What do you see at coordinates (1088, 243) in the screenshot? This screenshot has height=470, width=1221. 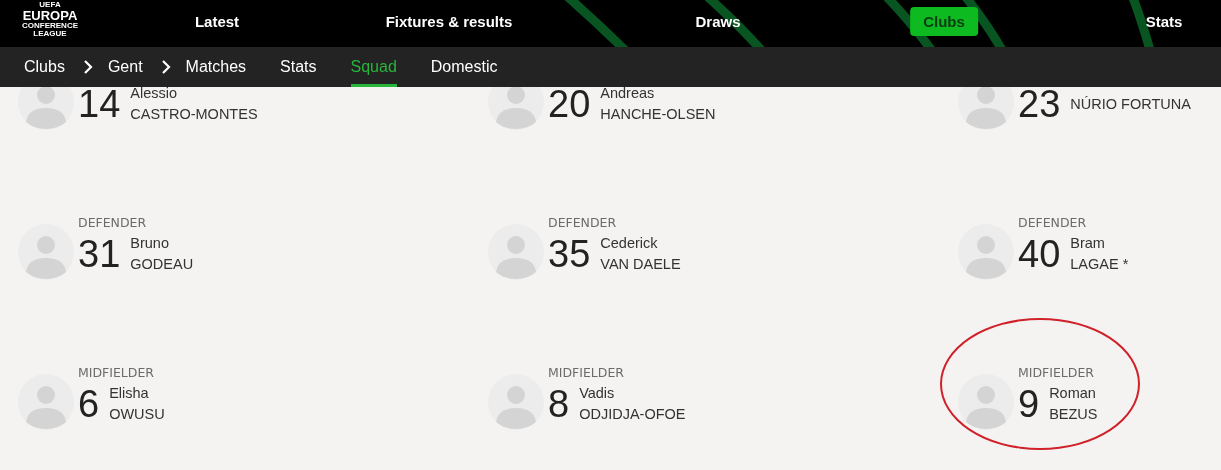 I see `first-name: Bram` at bounding box center [1088, 243].